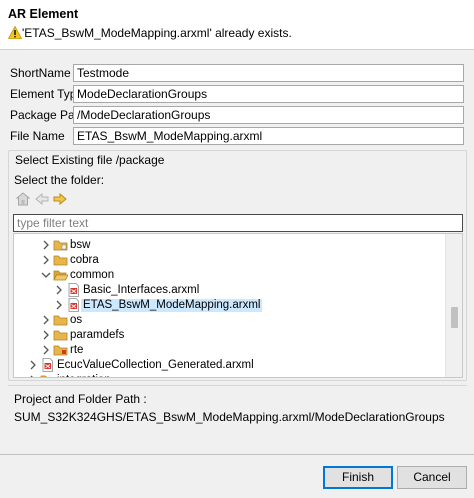 This screenshot has height=498, width=474. Describe the element at coordinates (230, 290) in the screenshot. I see `tree-item-basic-interfaces: Basic_Interfaces.arxml` at that location.